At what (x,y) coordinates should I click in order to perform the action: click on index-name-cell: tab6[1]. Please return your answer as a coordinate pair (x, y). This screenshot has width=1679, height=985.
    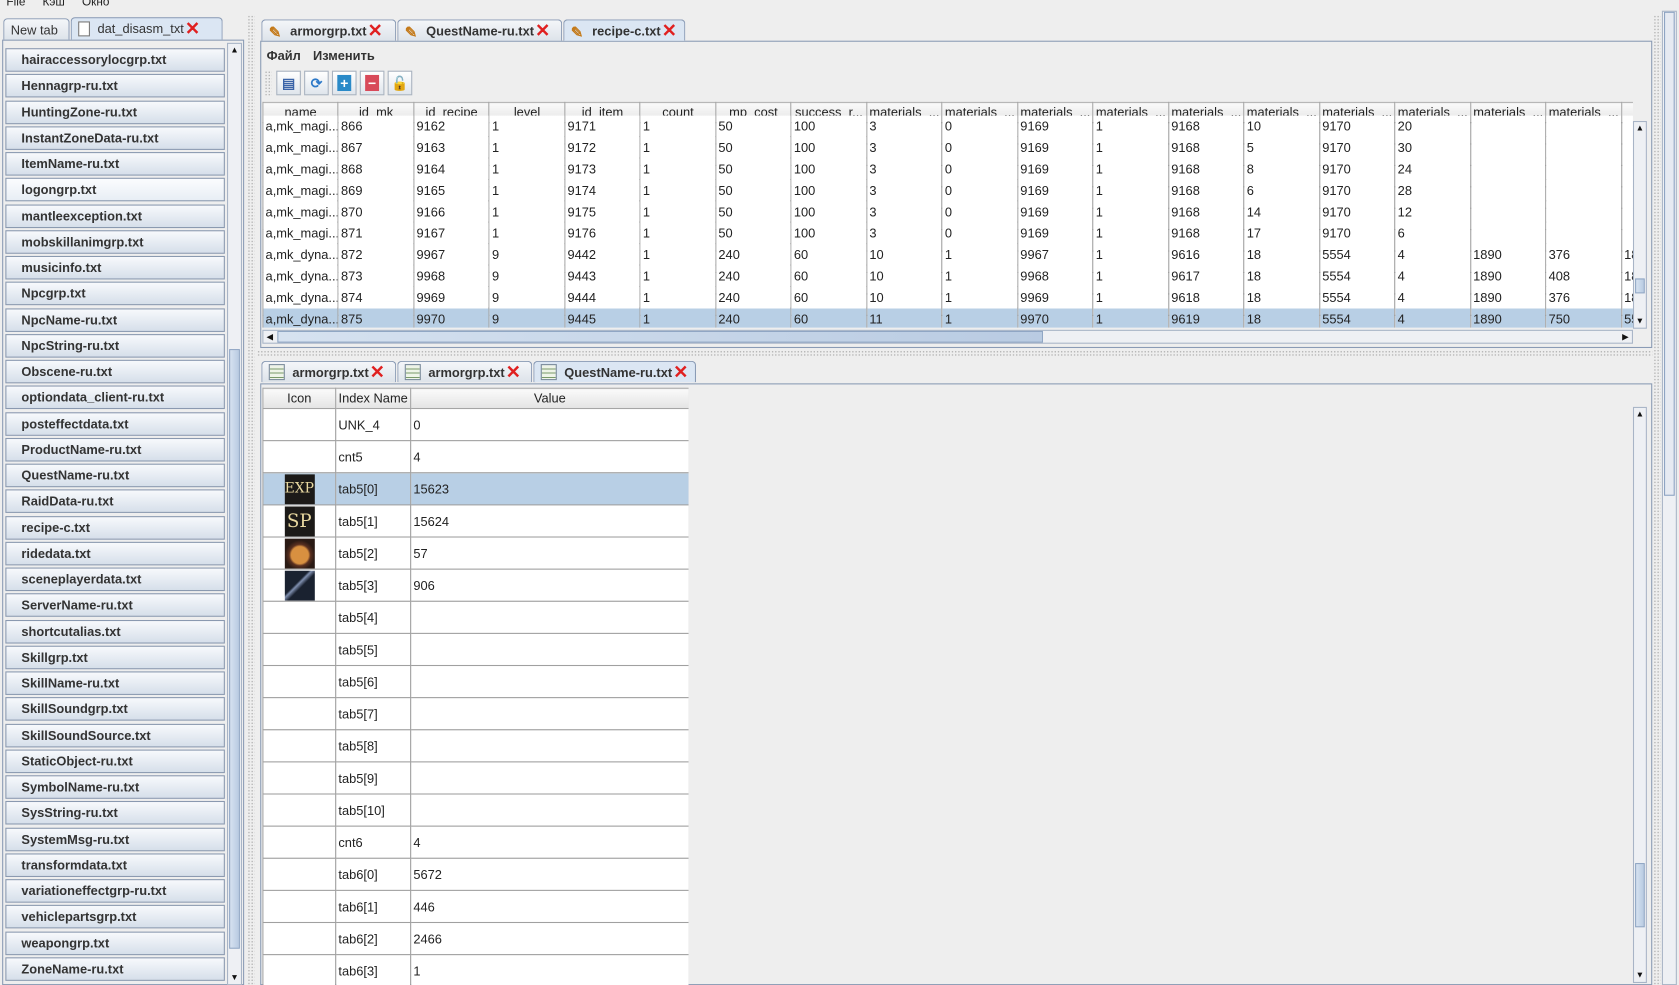
    Looking at the image, I should click on (373, 906).